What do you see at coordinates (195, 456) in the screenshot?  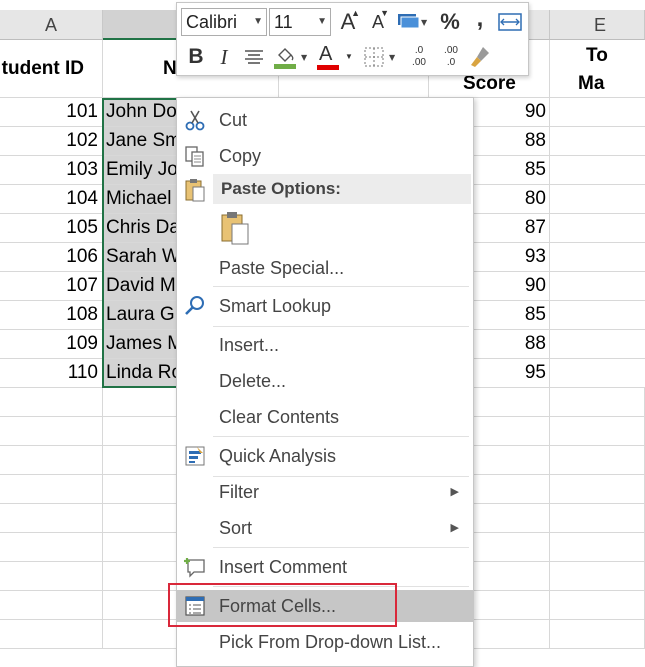 I see `quick-analysis-icon` at bounding box center [195, 456].